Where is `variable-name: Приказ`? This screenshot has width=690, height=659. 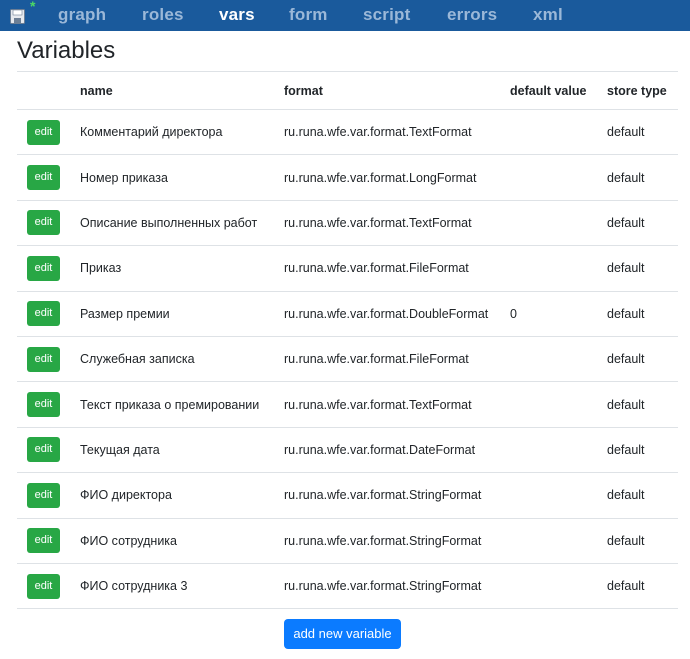
variable-name: Приказ is located at coordinates (182, 268).